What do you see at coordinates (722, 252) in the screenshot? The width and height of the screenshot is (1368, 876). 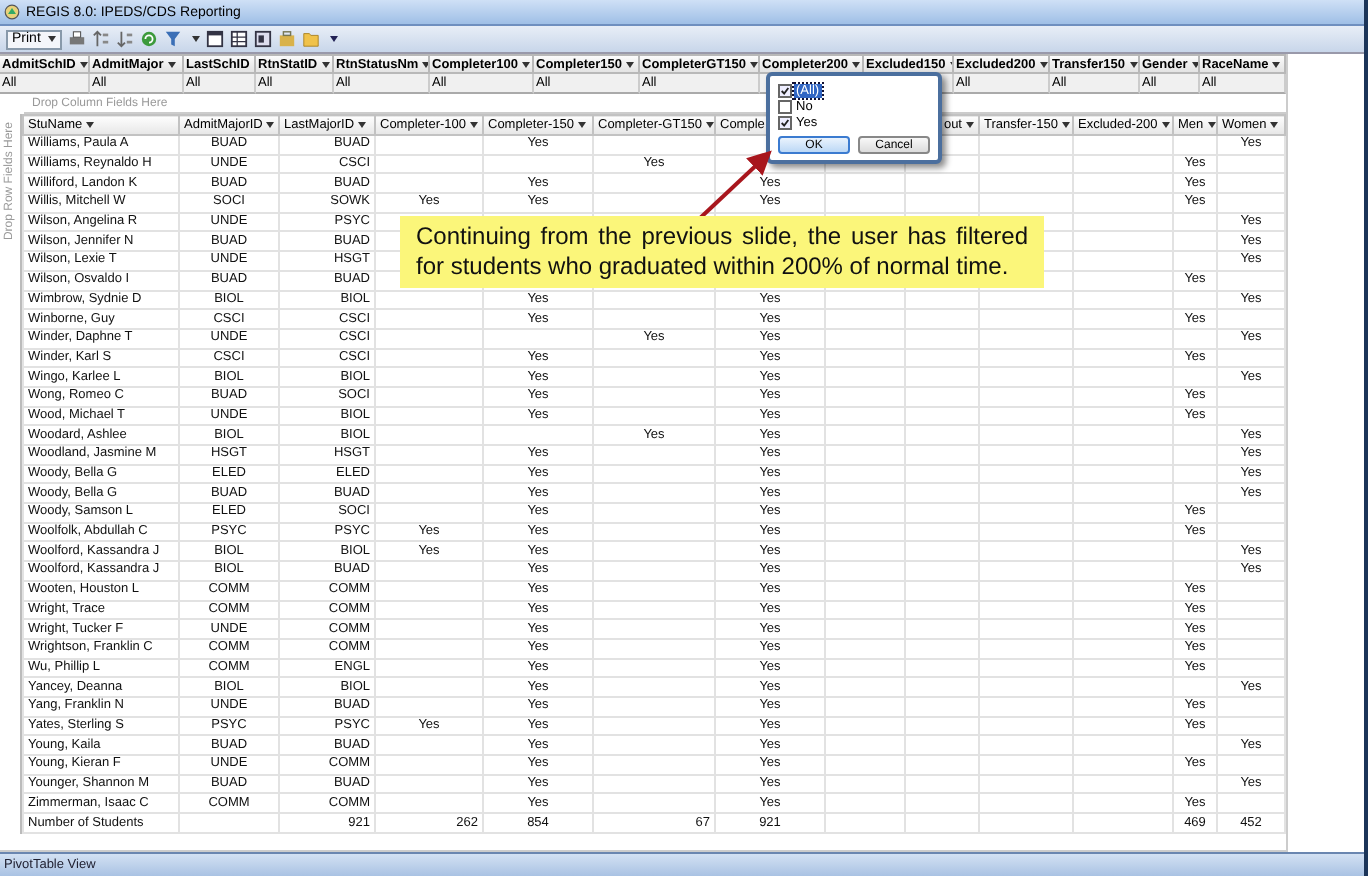 I see `callout-note: Continuing from the previous slide, the user has filtered for students who graduated within 200% of normal time.` at bounding box center [722, 252].